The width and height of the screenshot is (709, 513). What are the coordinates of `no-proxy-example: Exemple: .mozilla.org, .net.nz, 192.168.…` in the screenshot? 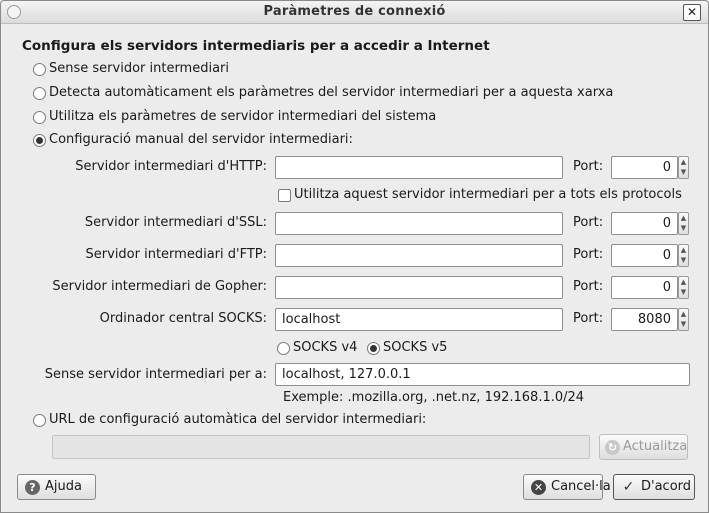 It's located at (434, 397).